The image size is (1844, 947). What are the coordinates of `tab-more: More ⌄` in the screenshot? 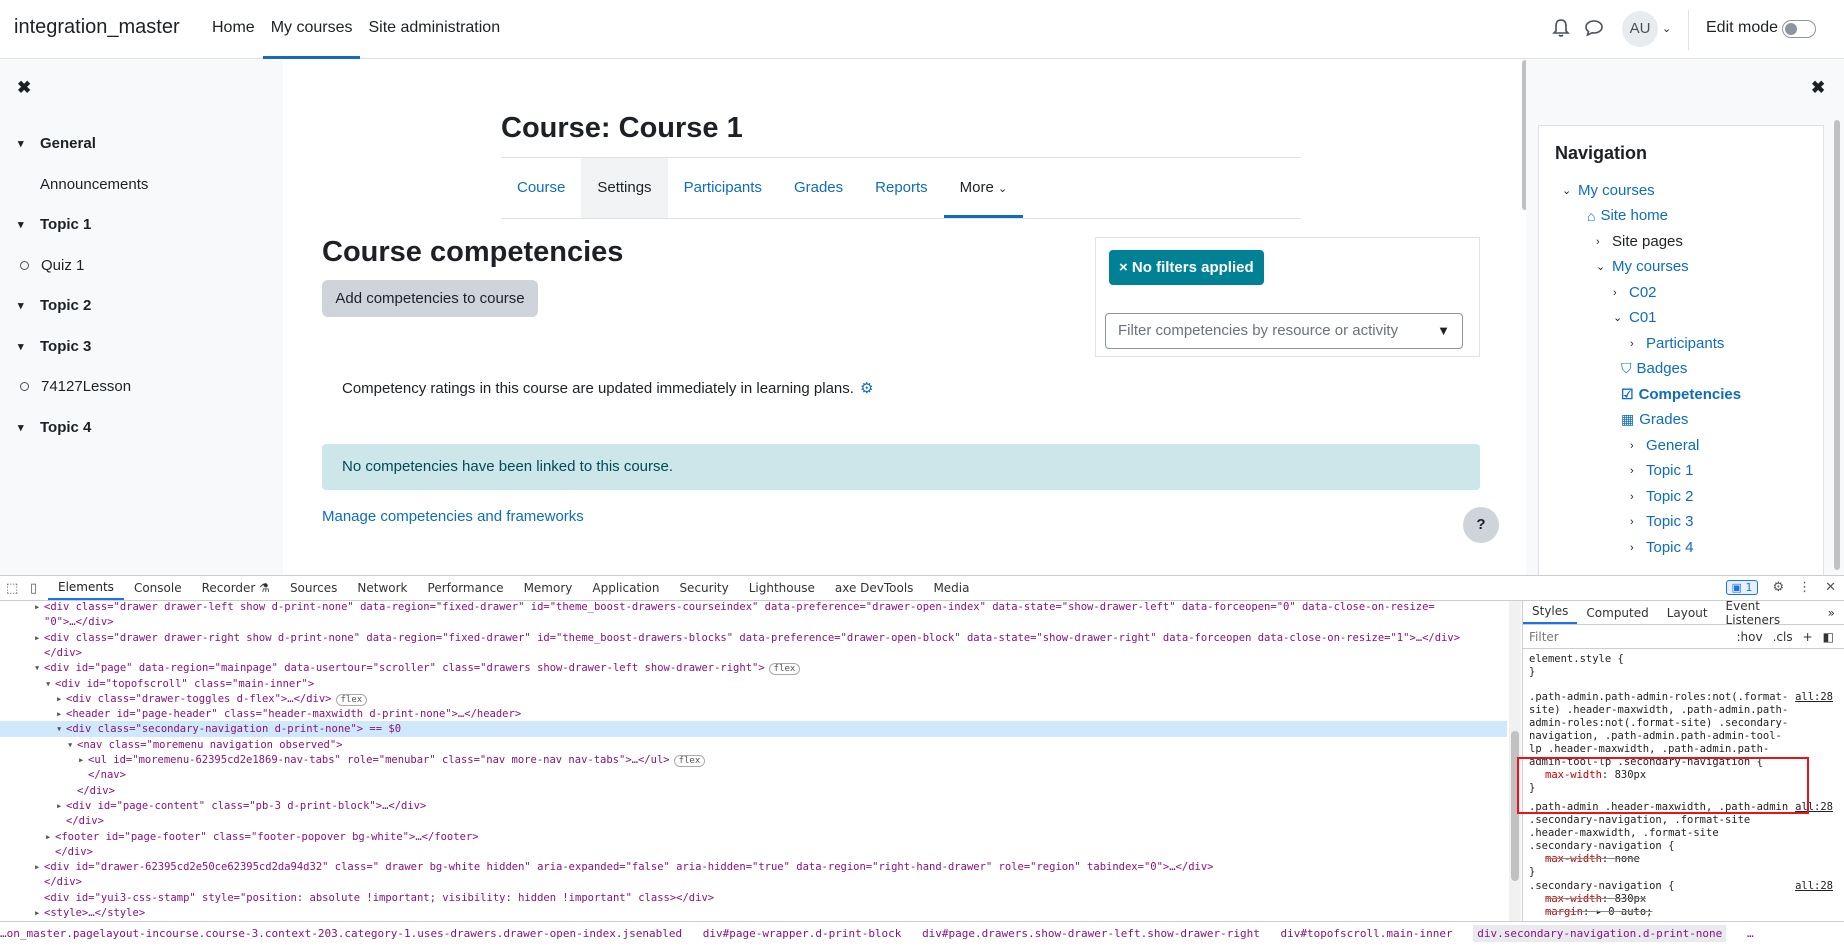 It's located at (983, 188).